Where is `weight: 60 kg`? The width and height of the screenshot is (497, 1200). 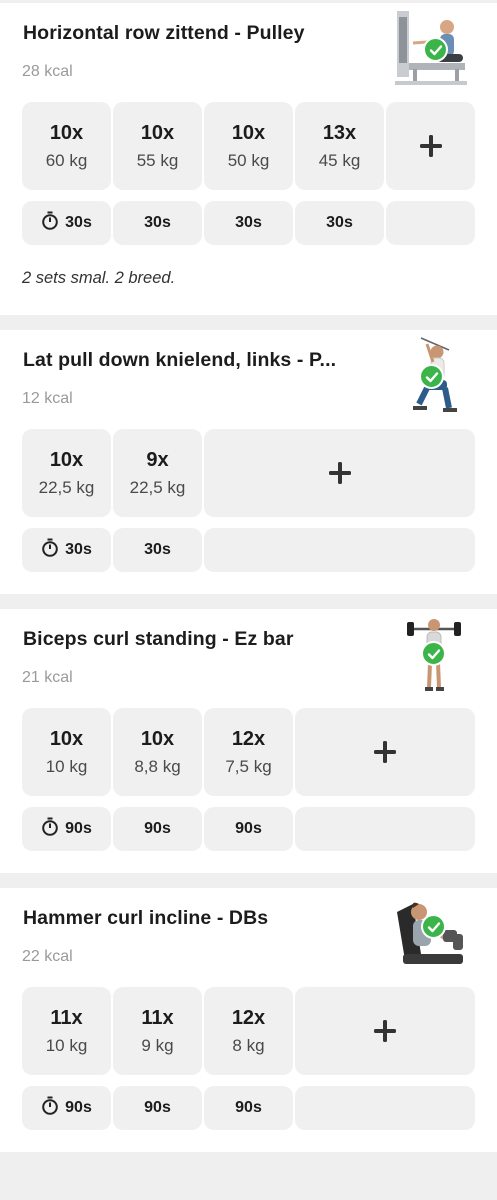 weight: 60 kg is located at coordinates (66, 160).